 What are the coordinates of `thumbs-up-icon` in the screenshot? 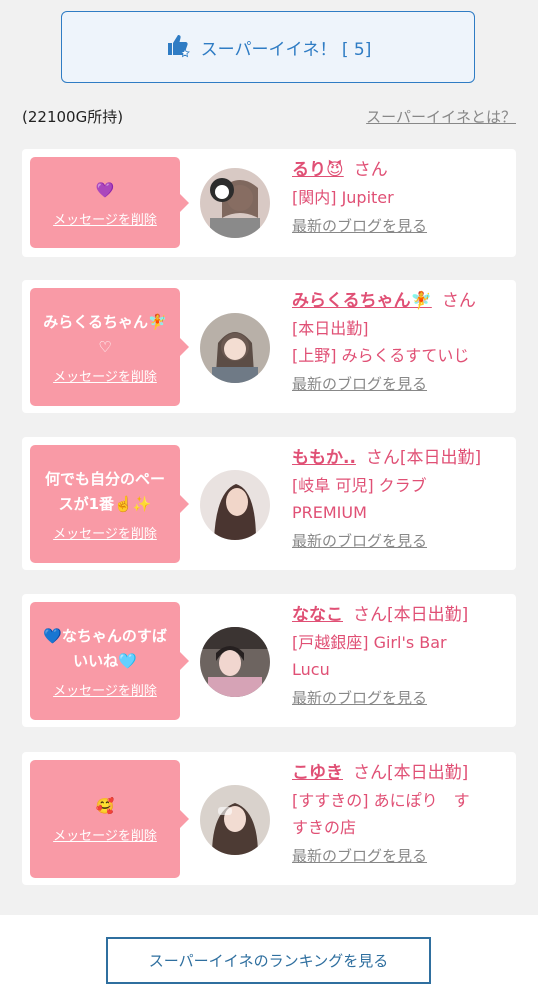 It's located at (178, 47).